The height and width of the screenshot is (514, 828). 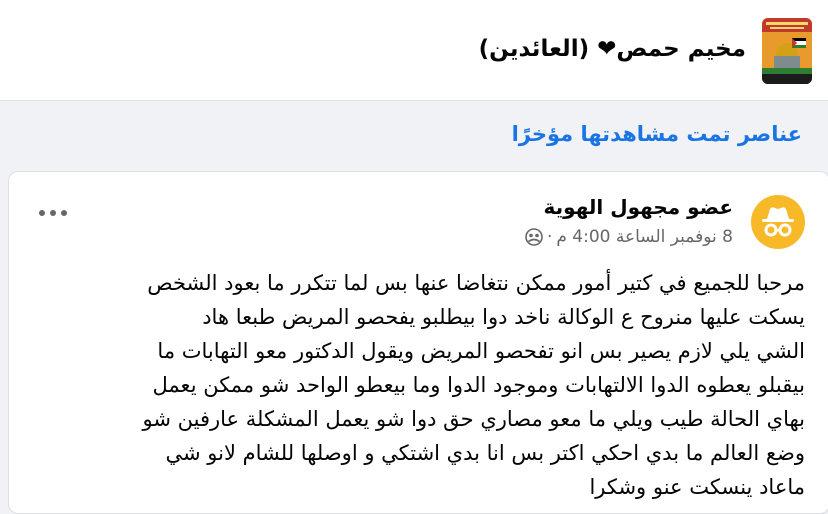 I want to click on group-cover-image, so click(x=787, y=51).